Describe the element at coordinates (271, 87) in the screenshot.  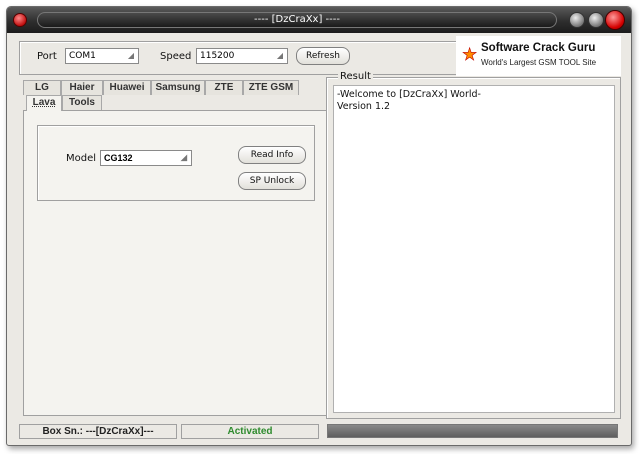
I see `tab-zte-gsm: ZTE GSM` at that location.